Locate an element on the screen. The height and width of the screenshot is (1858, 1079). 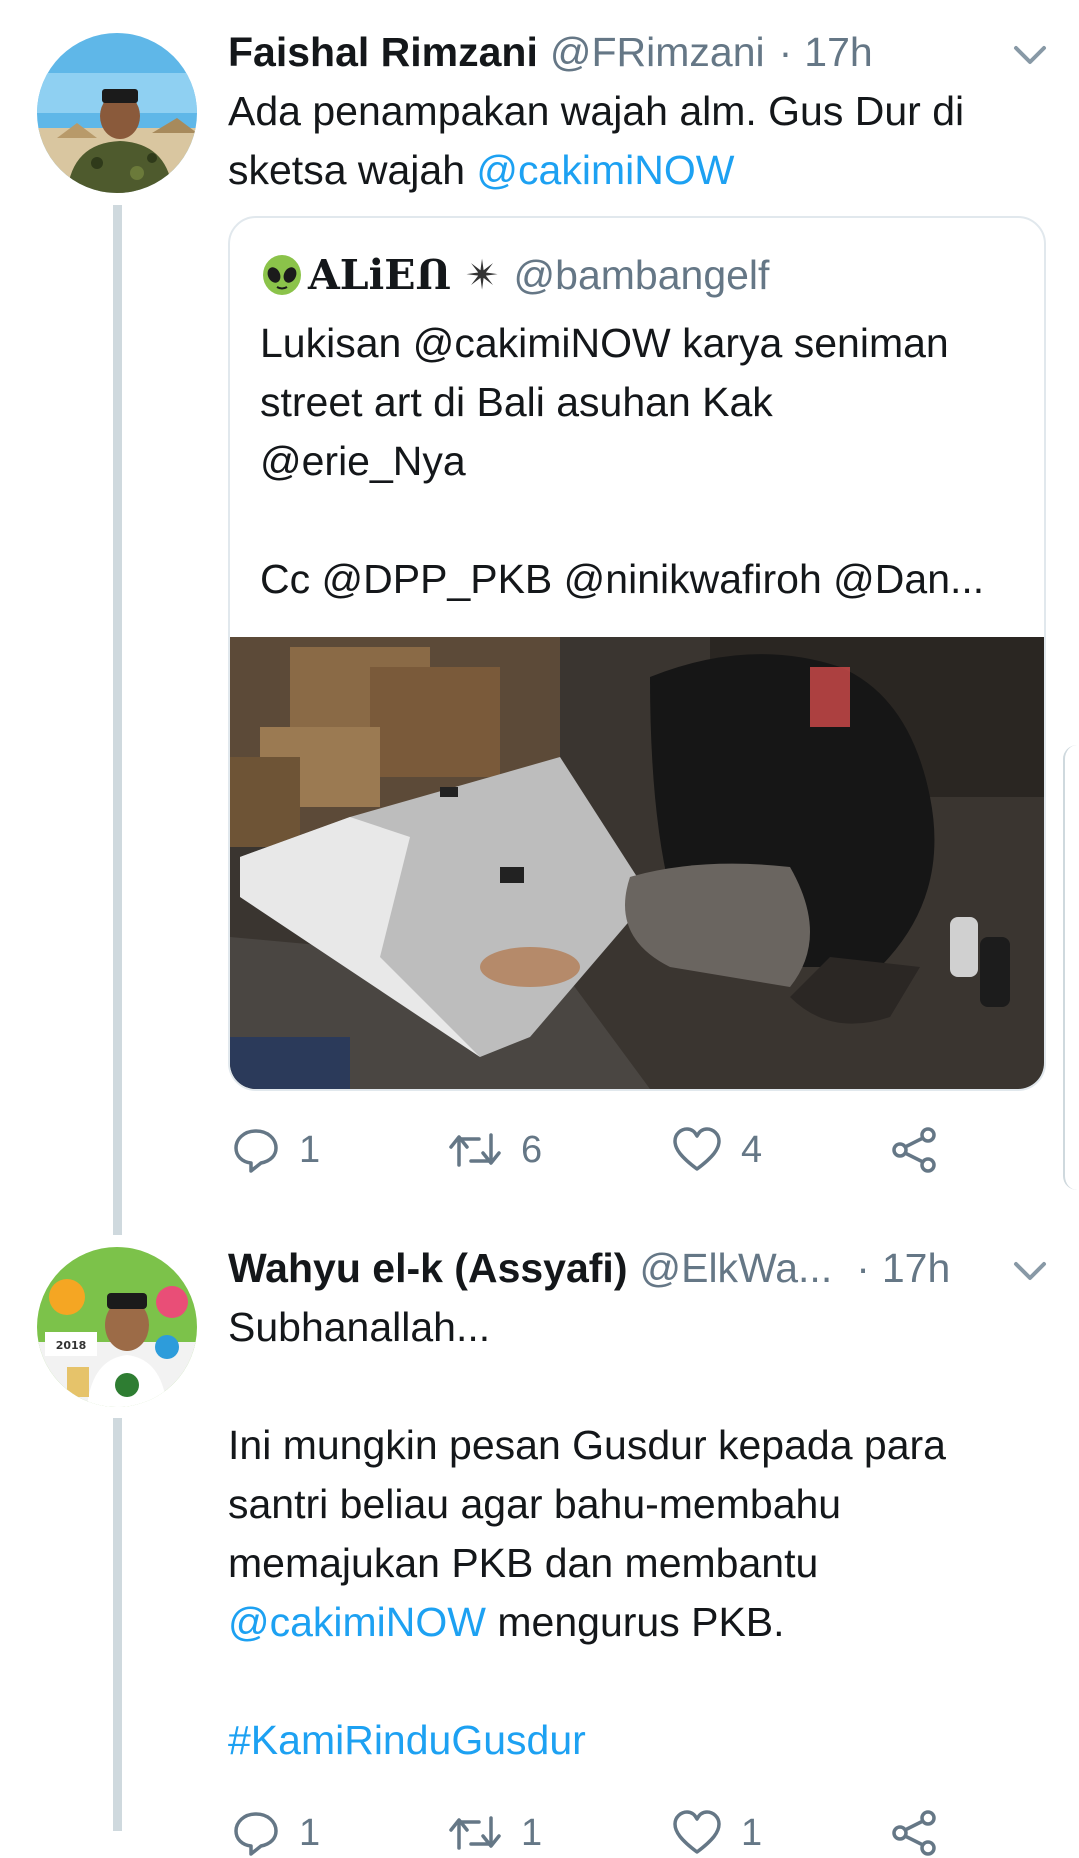
like-button: 1 is located at coordinates (716, 1833).